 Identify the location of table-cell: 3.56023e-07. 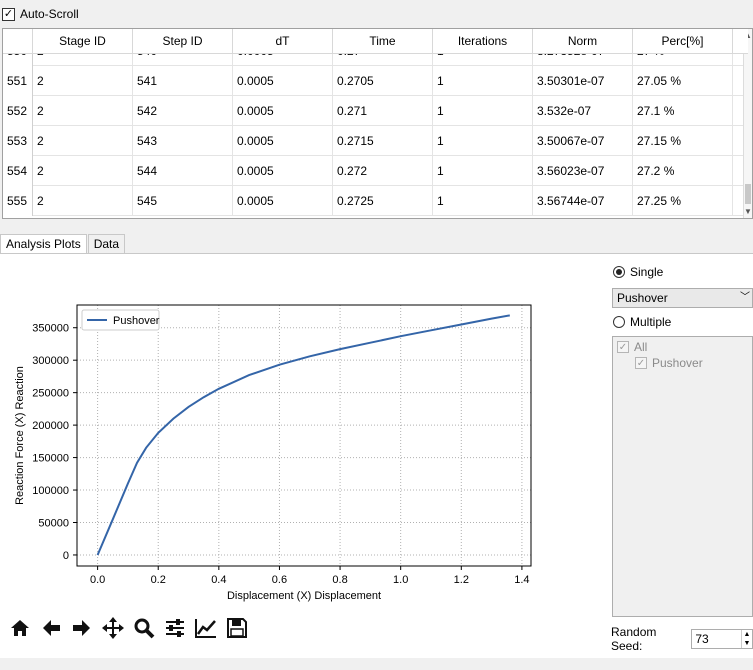
(583, 171).